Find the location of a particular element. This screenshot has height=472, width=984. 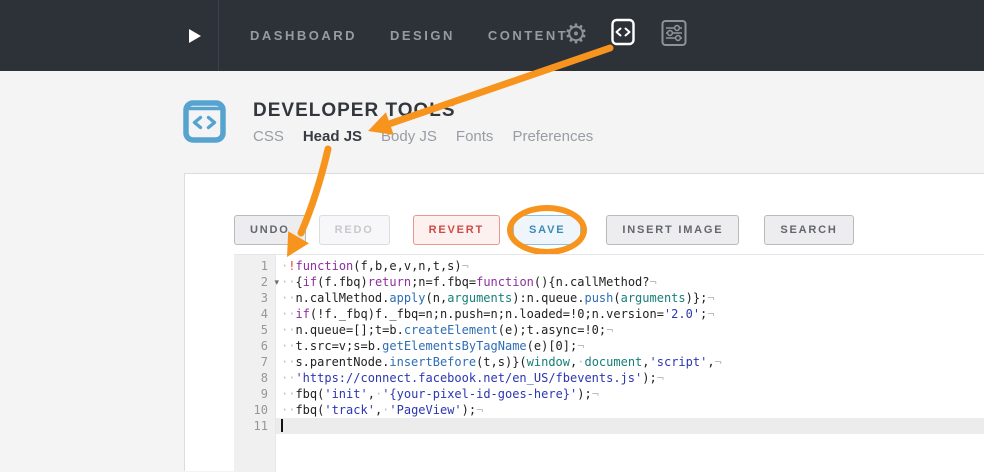

tab-preferences: Preferences is located at coordinates (552, 136).